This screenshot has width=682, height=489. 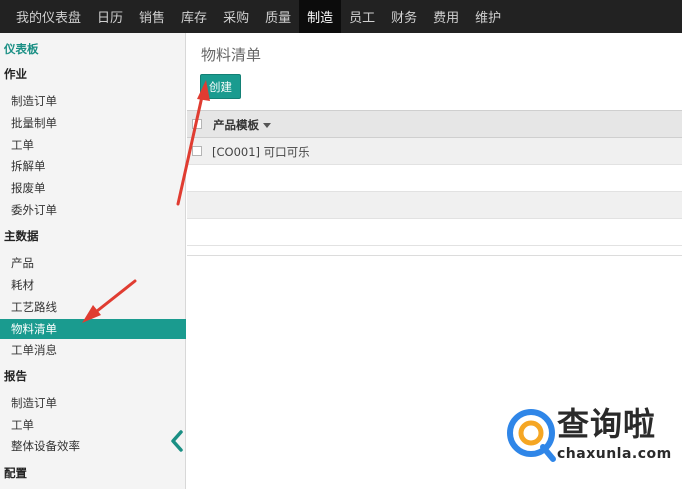 What do you see at coordinates (34, 307) in the screenshot?
I see `sidebar-item-routings: 工艺路线` at bounding box center [34, 307].